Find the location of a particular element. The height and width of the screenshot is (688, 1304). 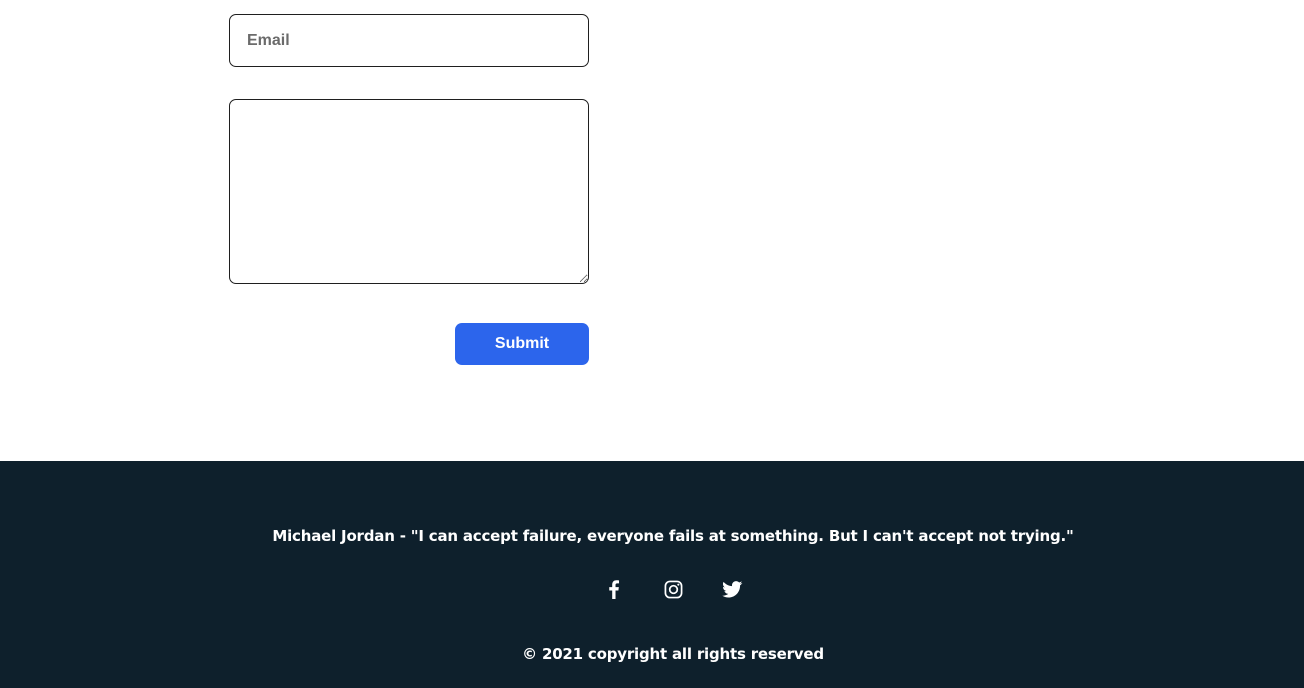

twitter-icon is located at coordinates (732, 589).